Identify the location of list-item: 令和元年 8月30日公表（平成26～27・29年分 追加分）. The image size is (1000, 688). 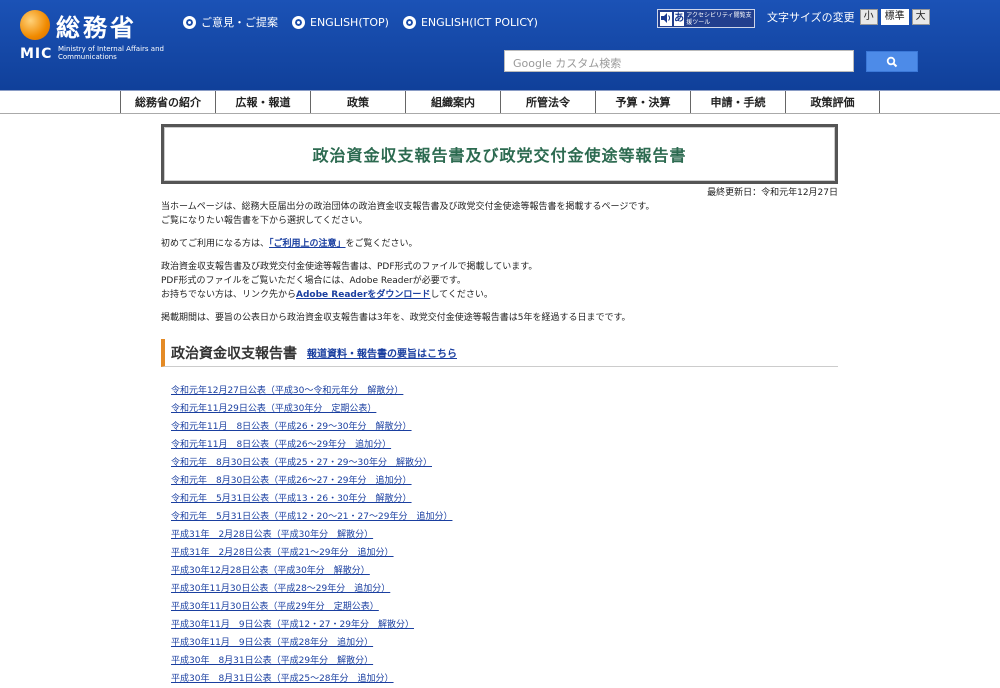
(504, 481).